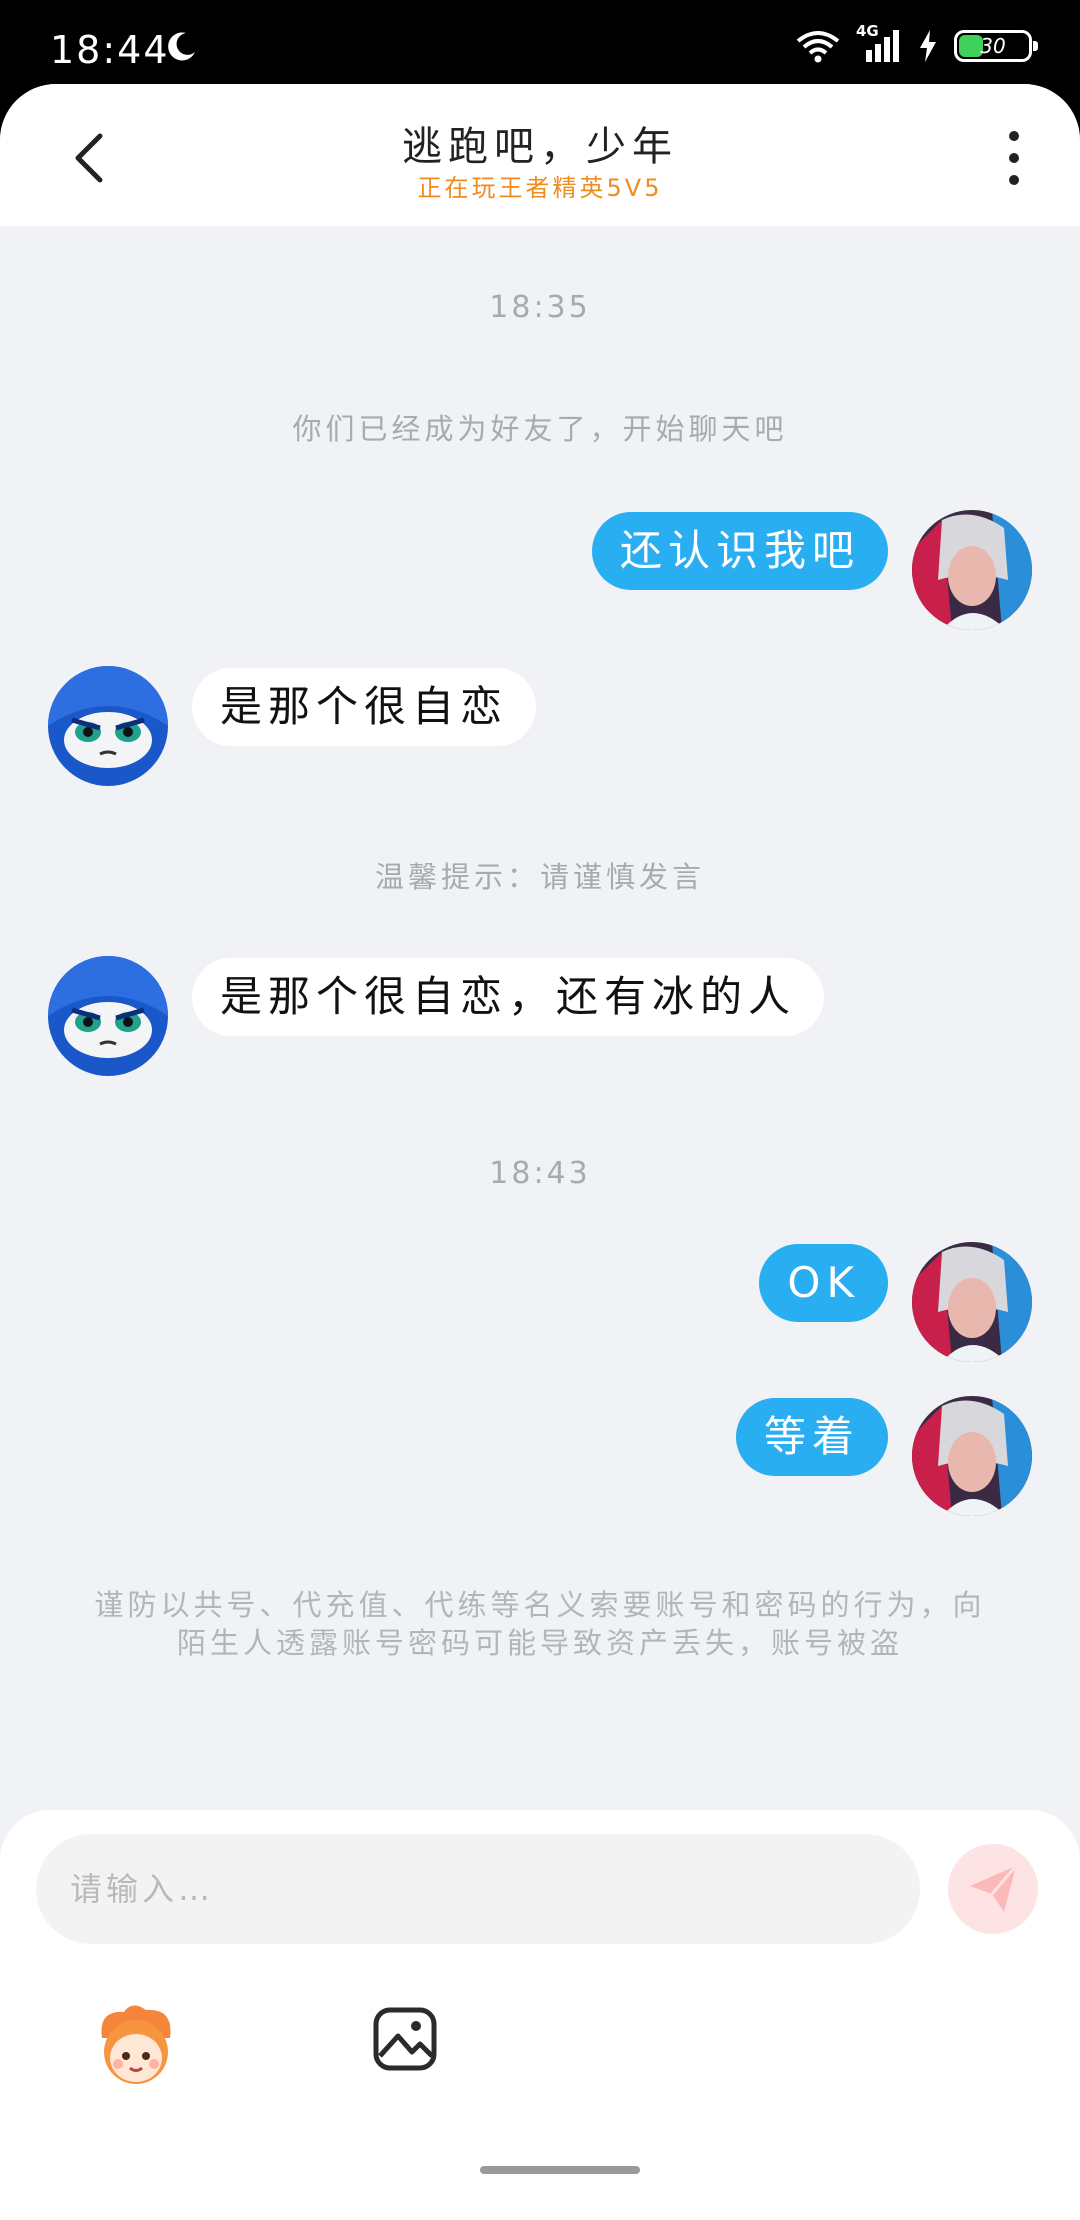 The width and height of the screenshot is (1080, 2220). I want to click on battery-indicator: 30, so click(996, 46).